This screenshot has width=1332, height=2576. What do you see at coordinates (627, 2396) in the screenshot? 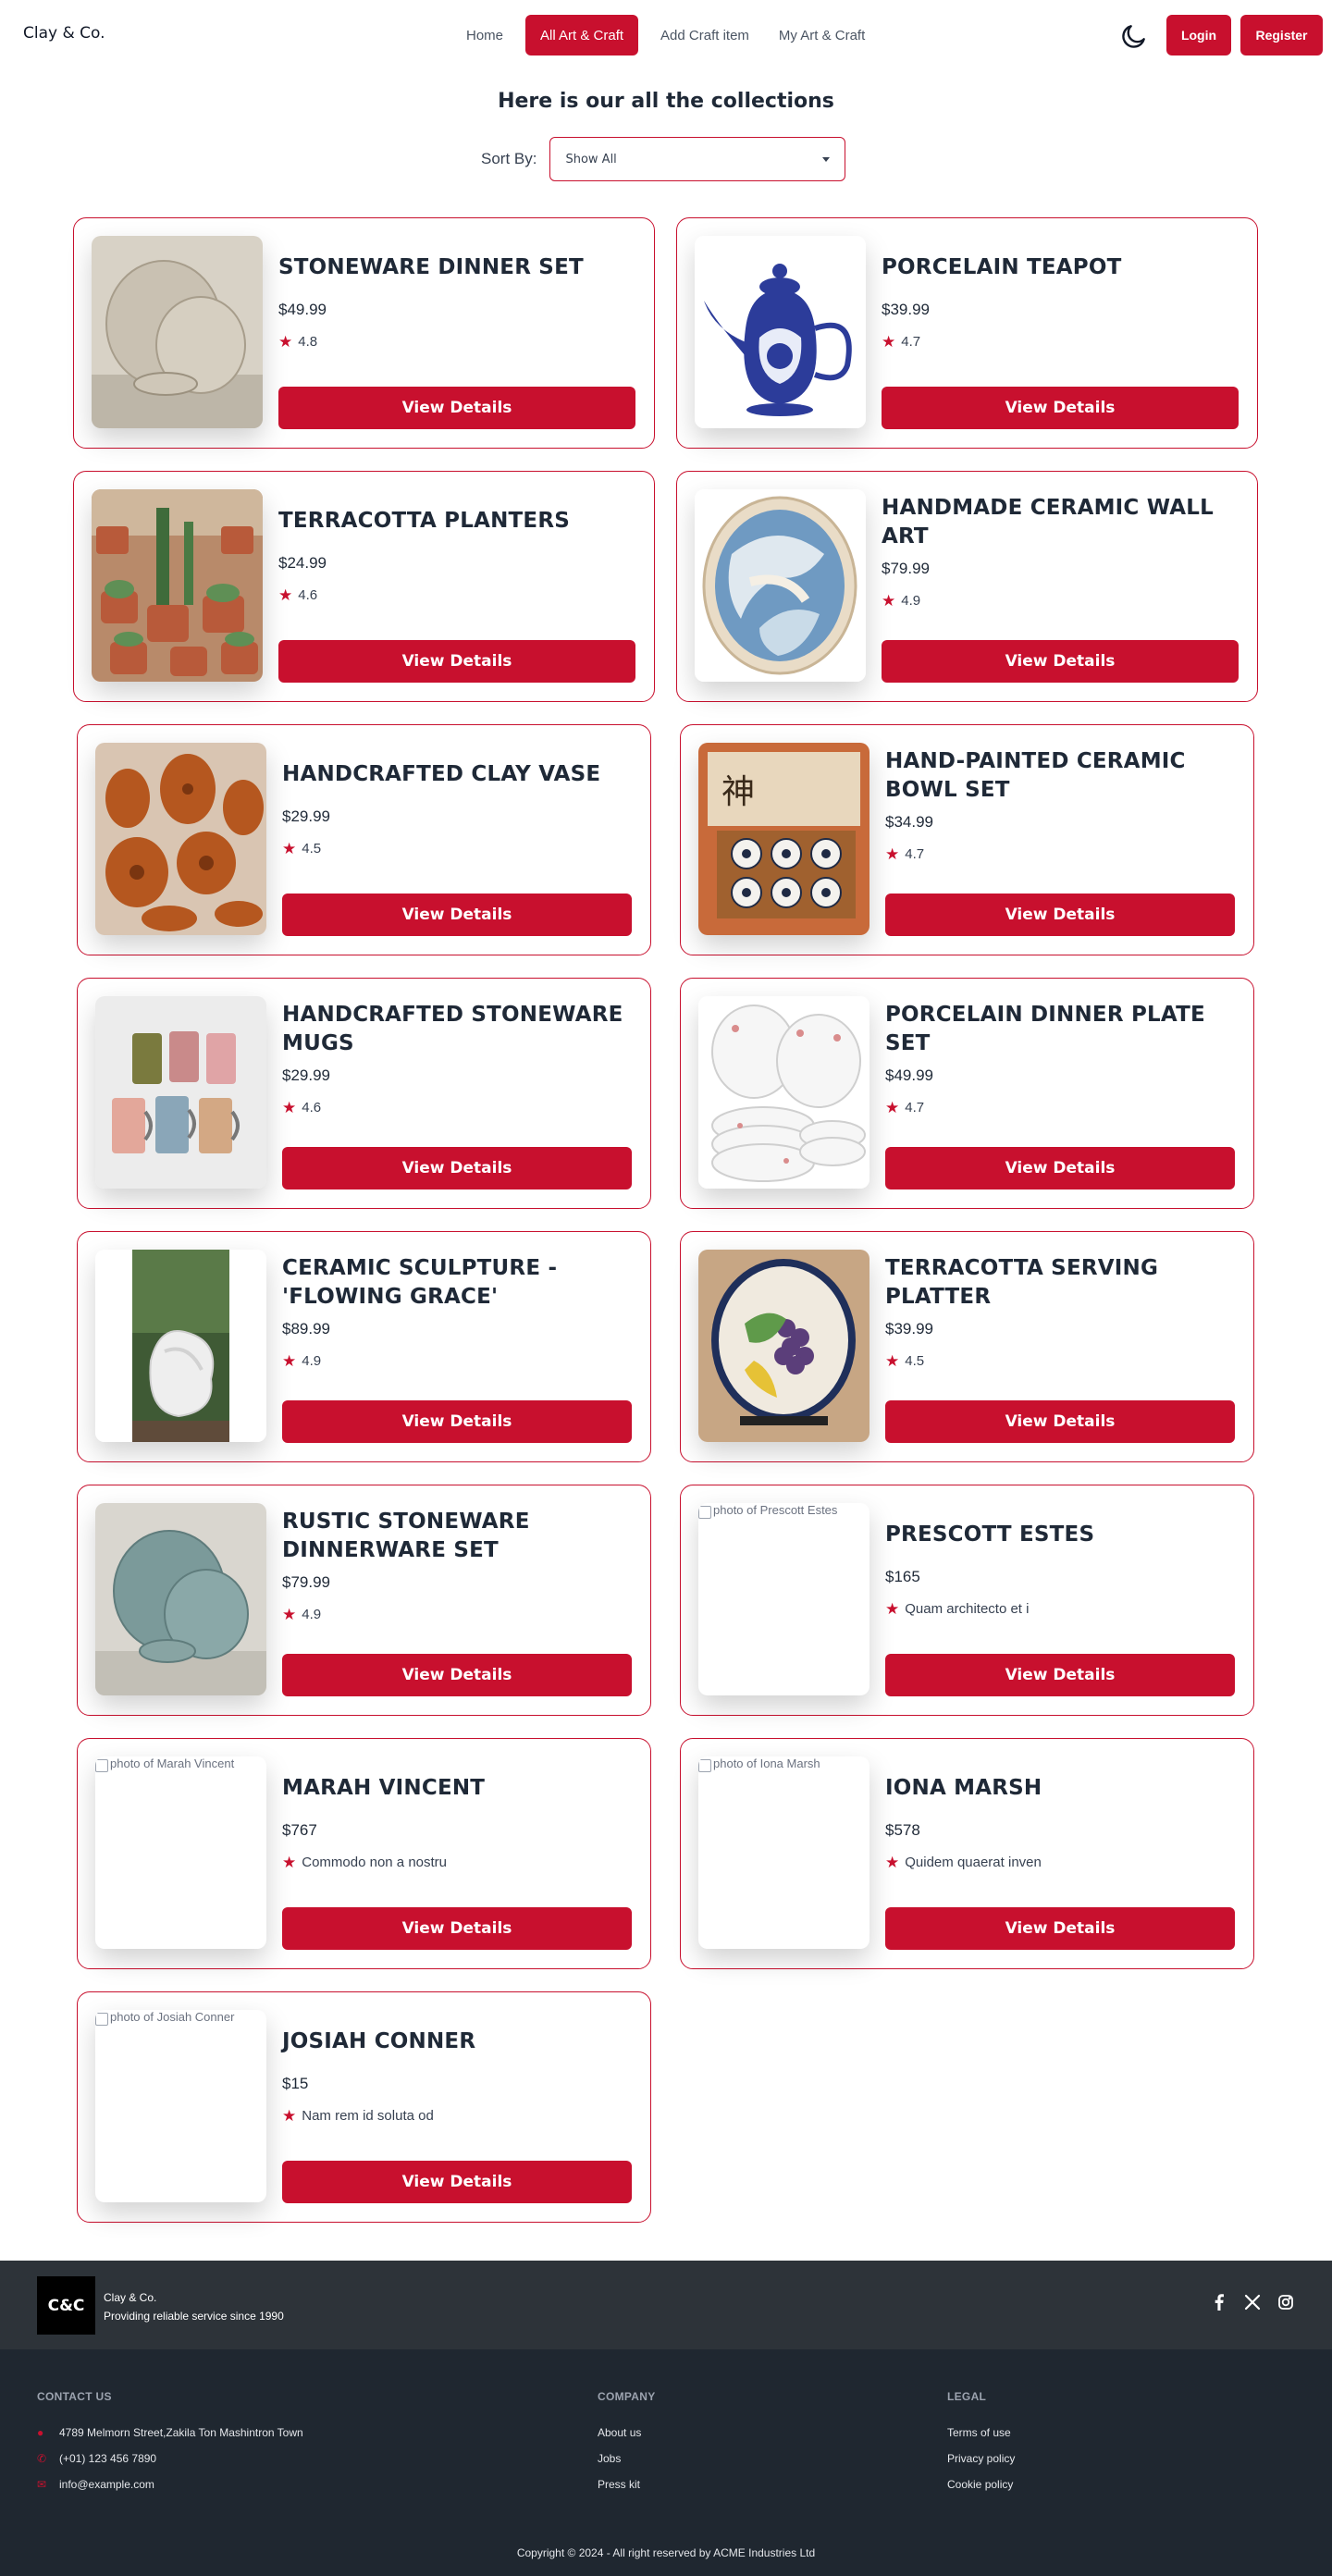
I see `footer-company-heading: COMPANY` at bounding box center [627, 2396].